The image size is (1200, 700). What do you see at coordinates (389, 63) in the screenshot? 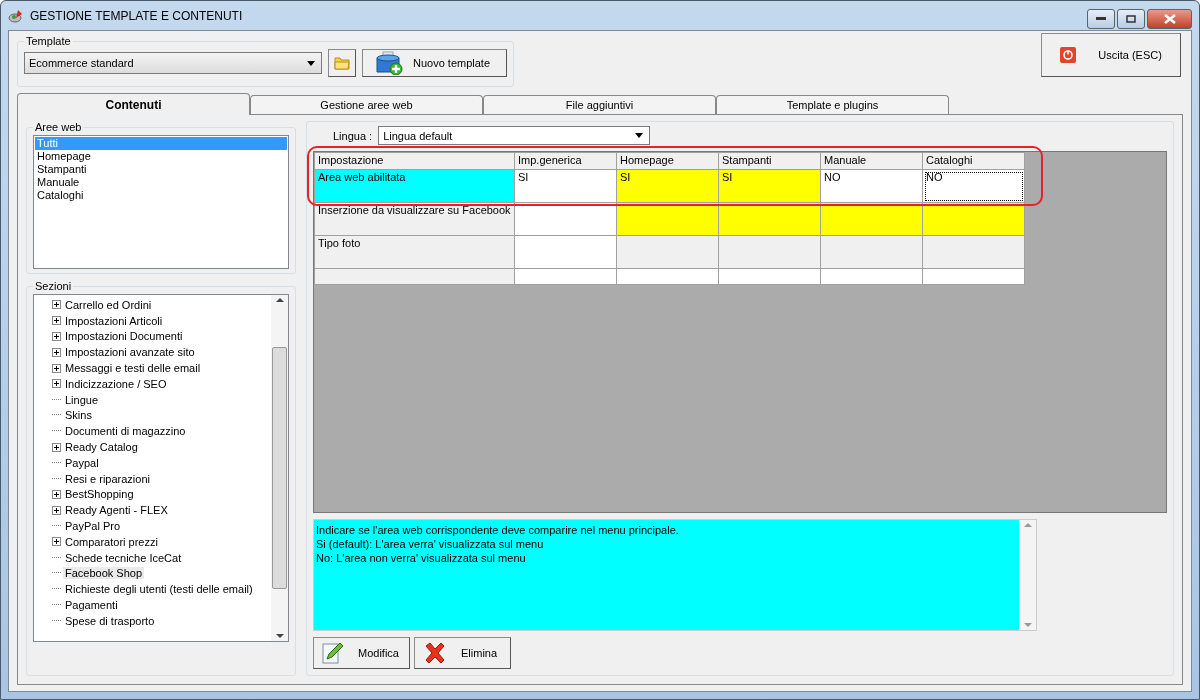
I see `box-plus-icon` at bounding box center [389, 63].